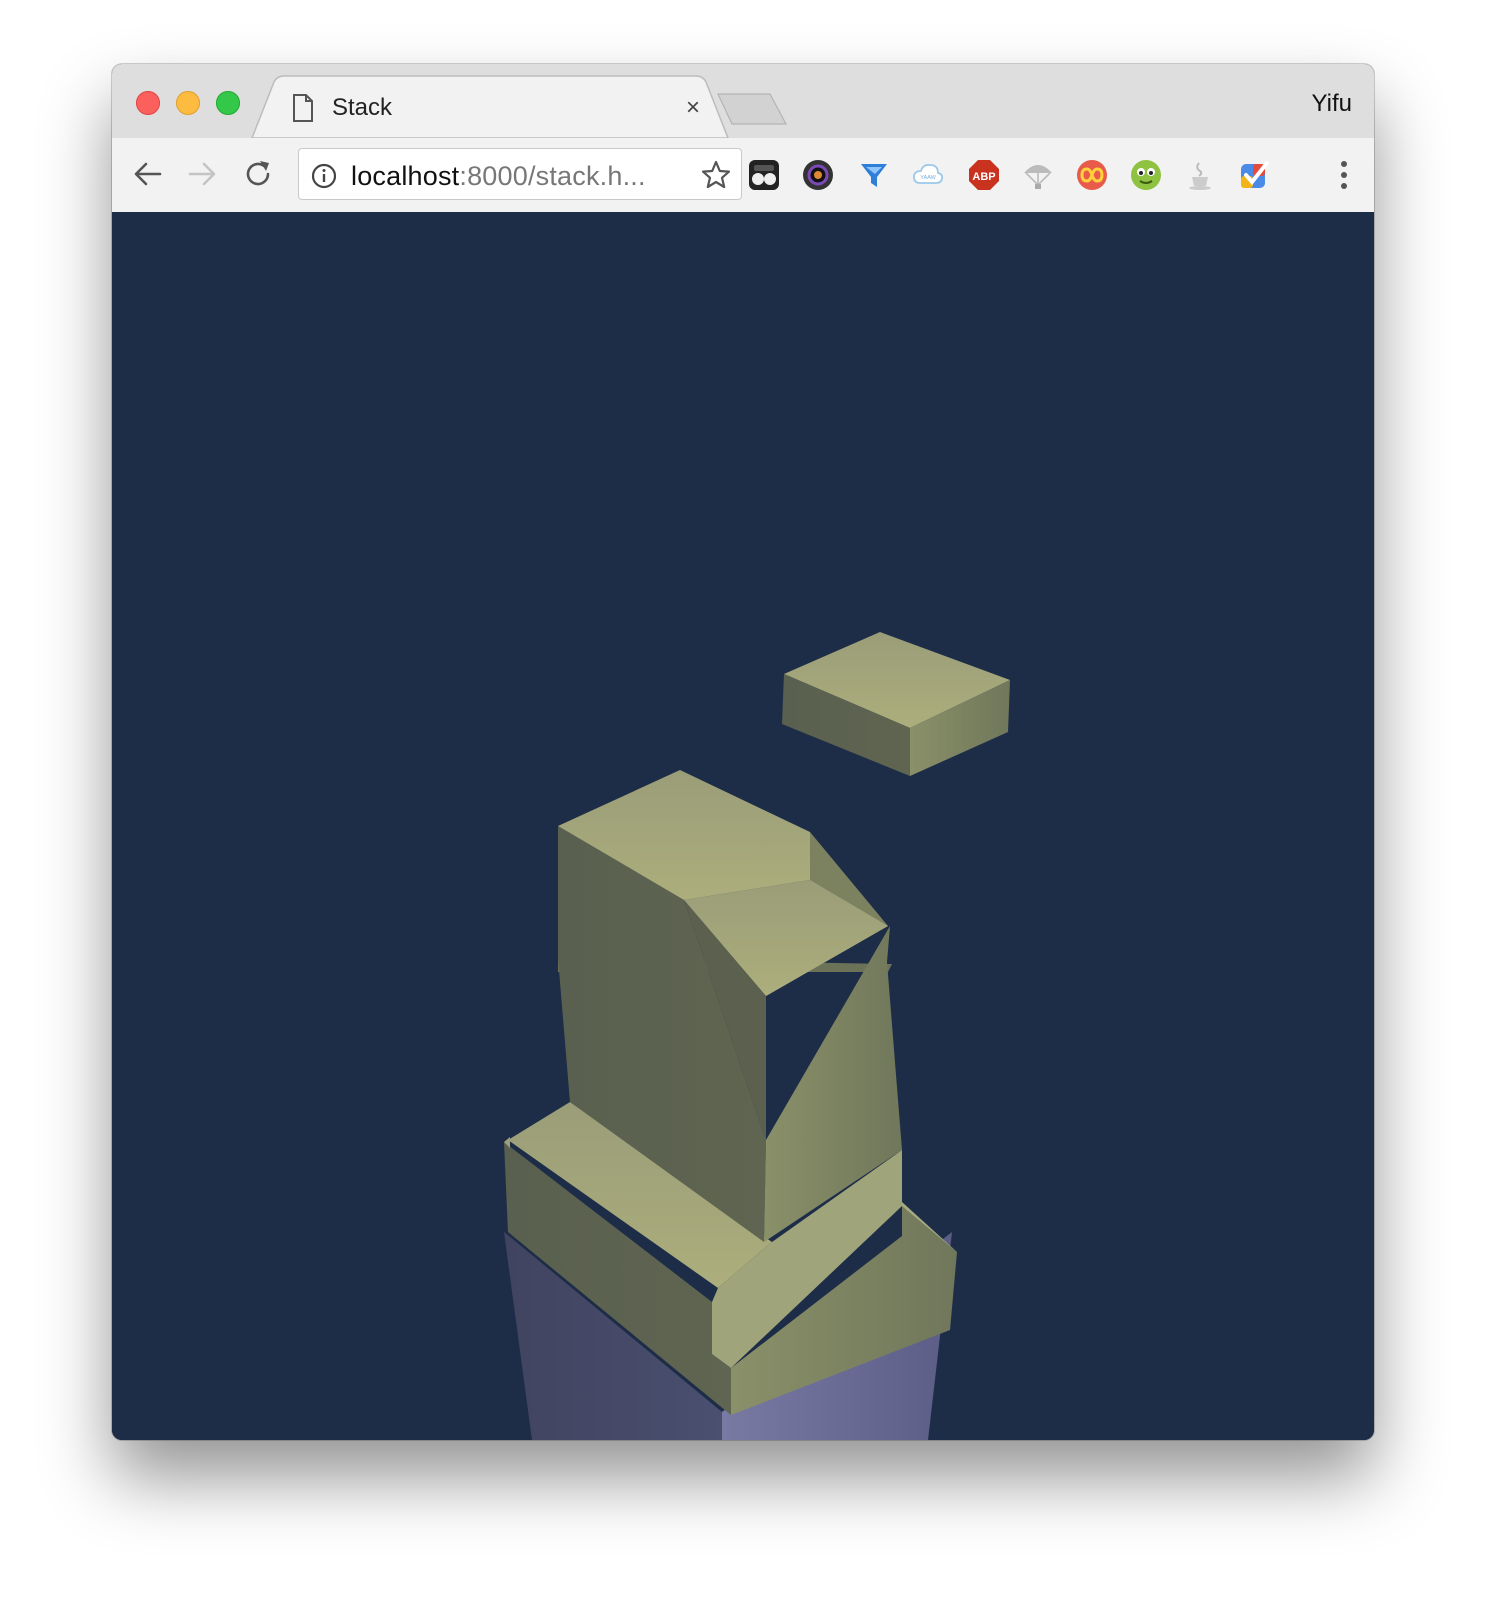 This screenshot has width=1486, height=1600. I want to click on java-cup-icon, so click(1200, 175).